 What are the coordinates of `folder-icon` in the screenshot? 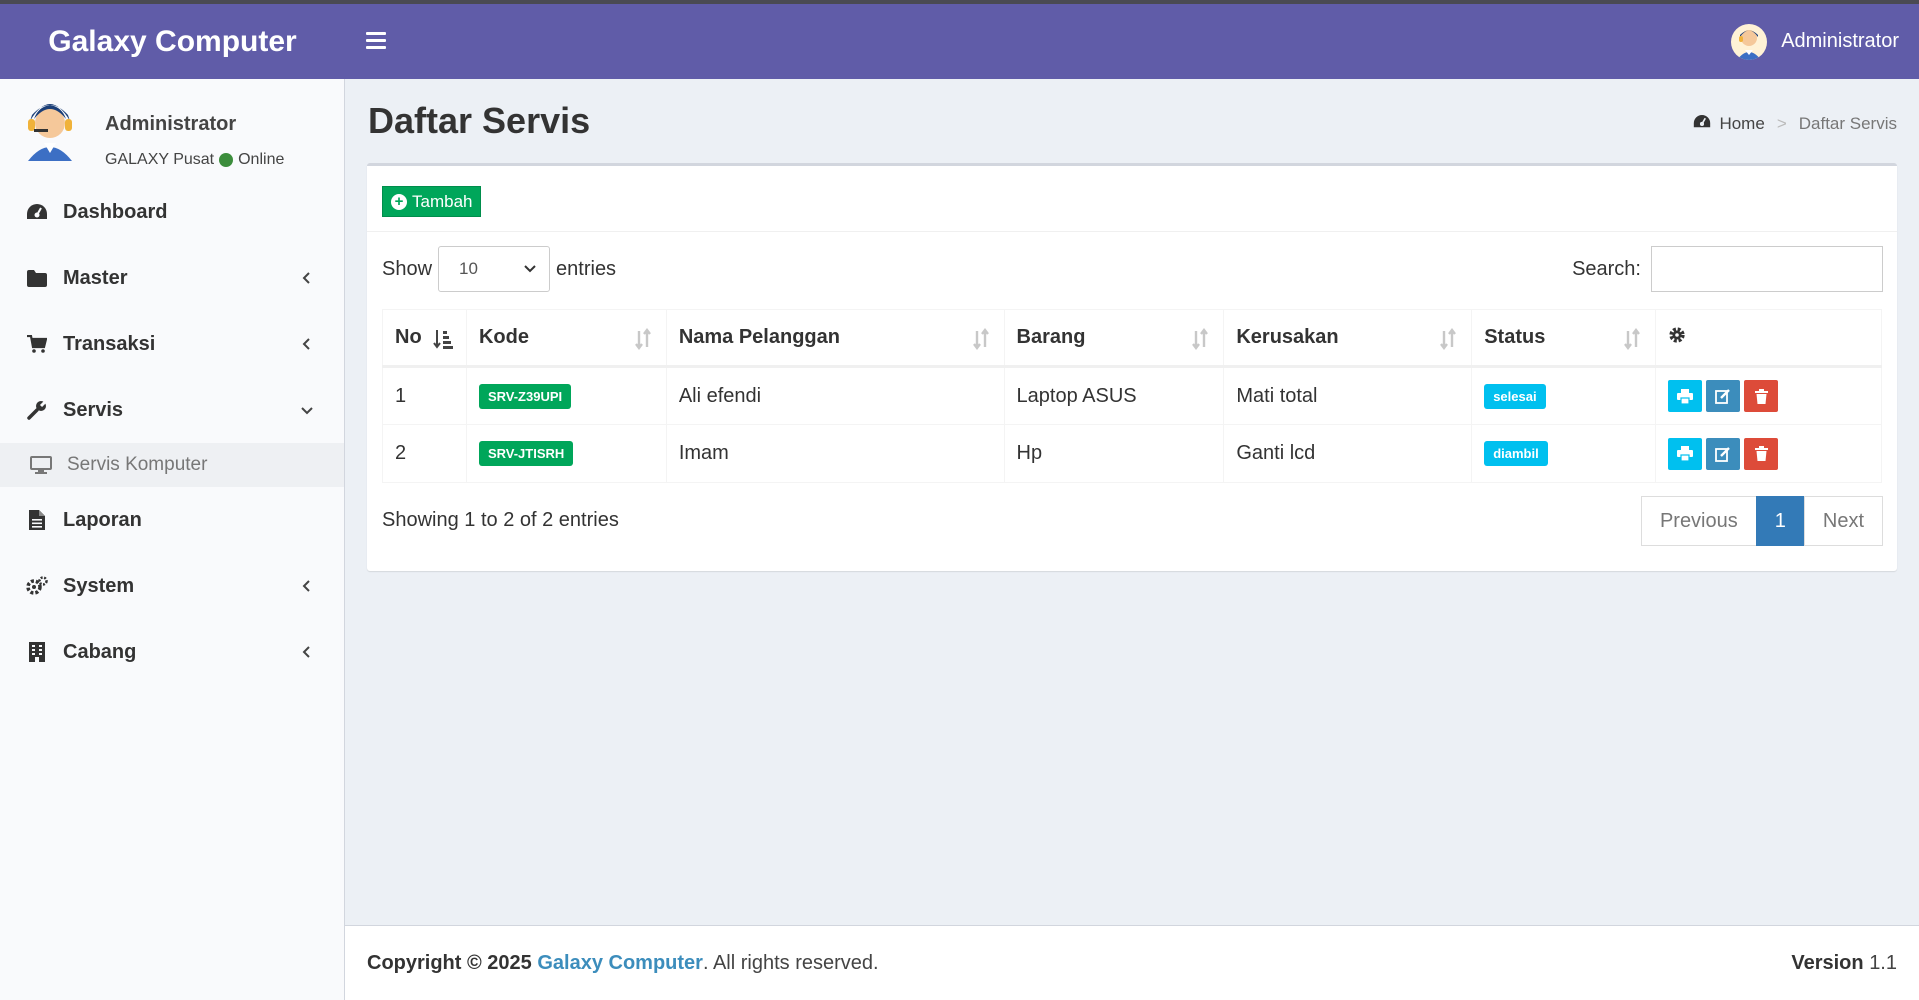 It's located at (37, 278).